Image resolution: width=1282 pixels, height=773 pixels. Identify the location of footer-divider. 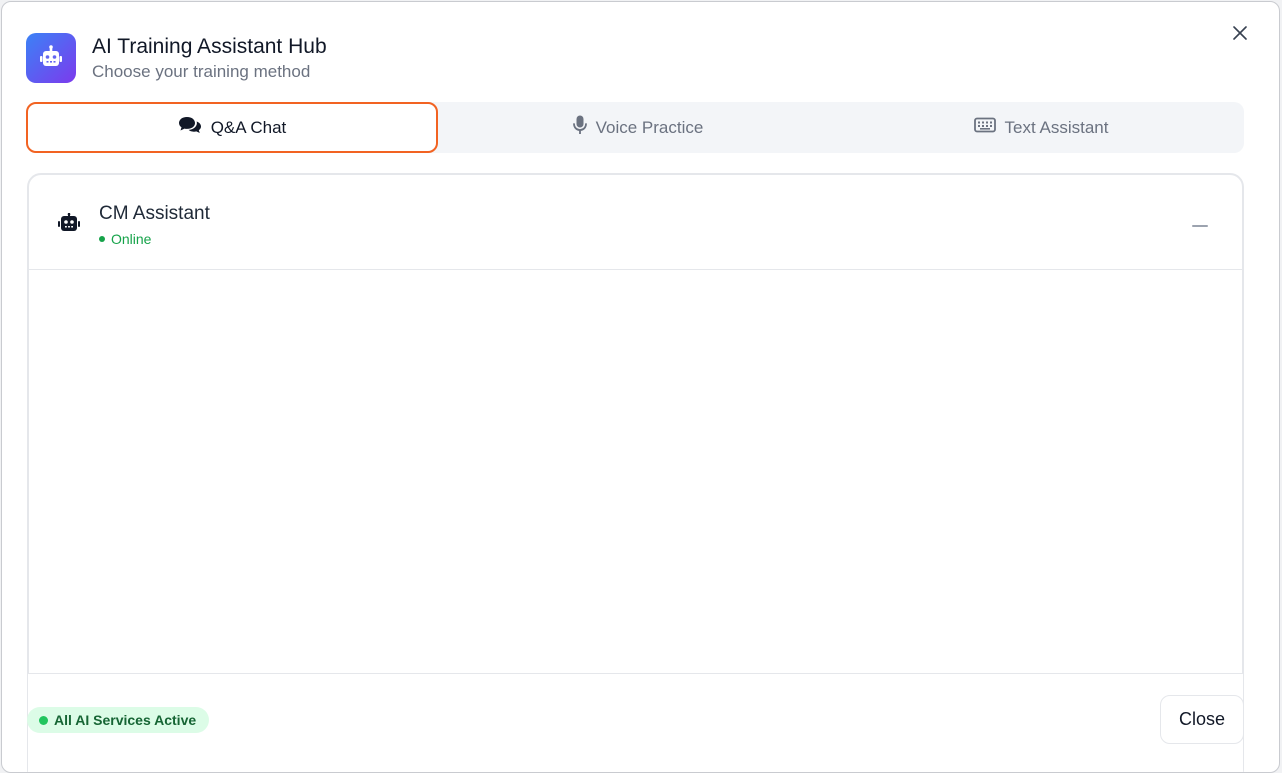
(635, 673).